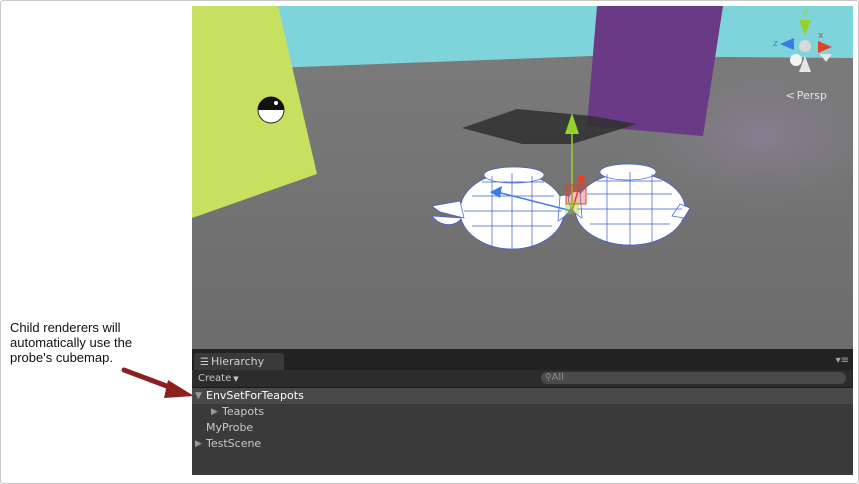 Image resolution: width=859 pixels, height=484 pixels. What do you see at coordinates (271, 110) in the screenshot?
I see `reflection-probe-sphere` at bounding box center [271, 110].